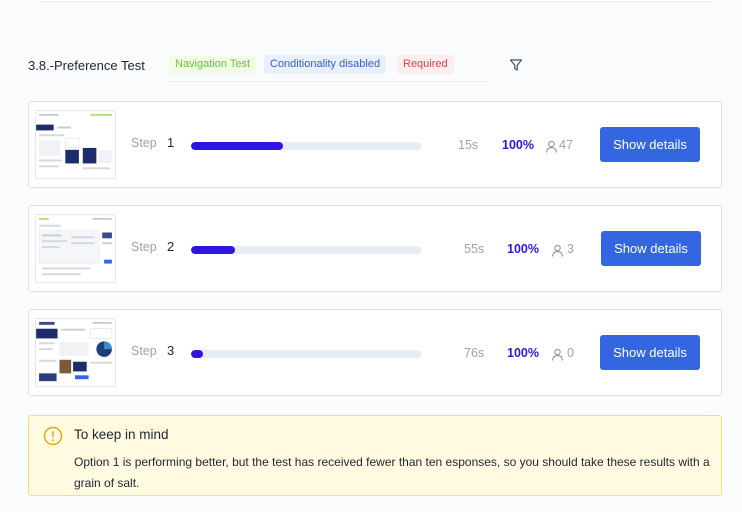 This screenshot has width=742, height=512. Describe the element at coordinates (570, 249) in the screenshot. I see `user-count: 3` at that location.